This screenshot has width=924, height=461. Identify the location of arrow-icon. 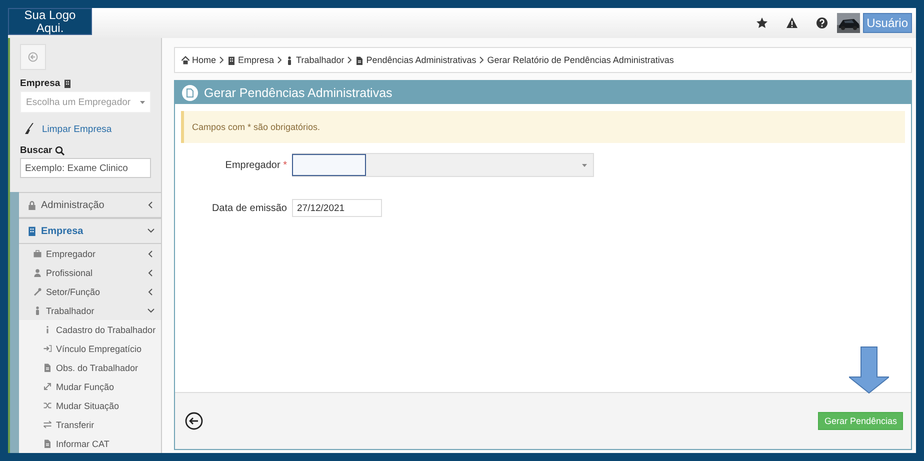
(869, 370).